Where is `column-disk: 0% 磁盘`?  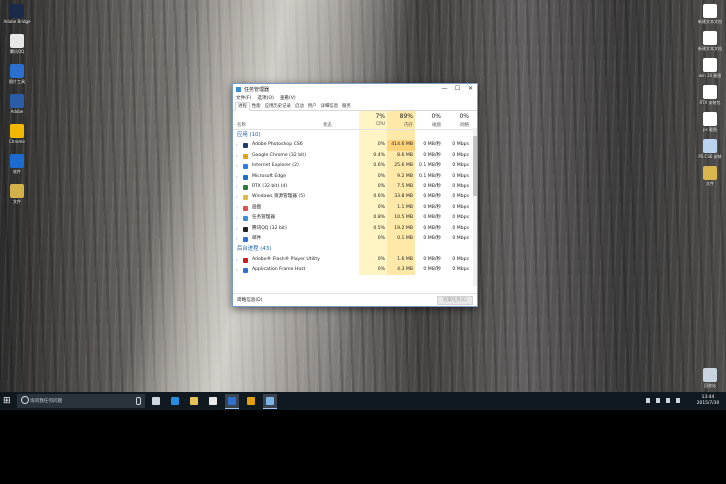
column-disk: 0% 磁盘 is located at coordinates (429, 120).